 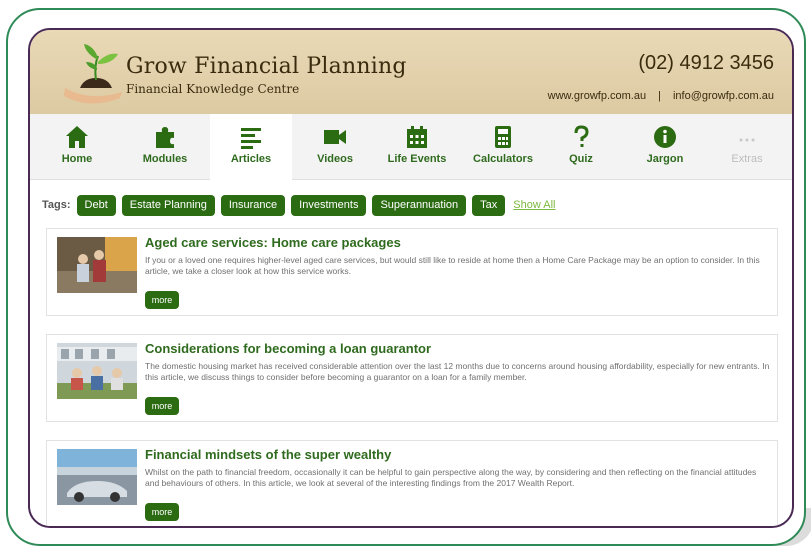 I want to click on tag-estate-planning: Estate Planning, so click(x=168, y=205).